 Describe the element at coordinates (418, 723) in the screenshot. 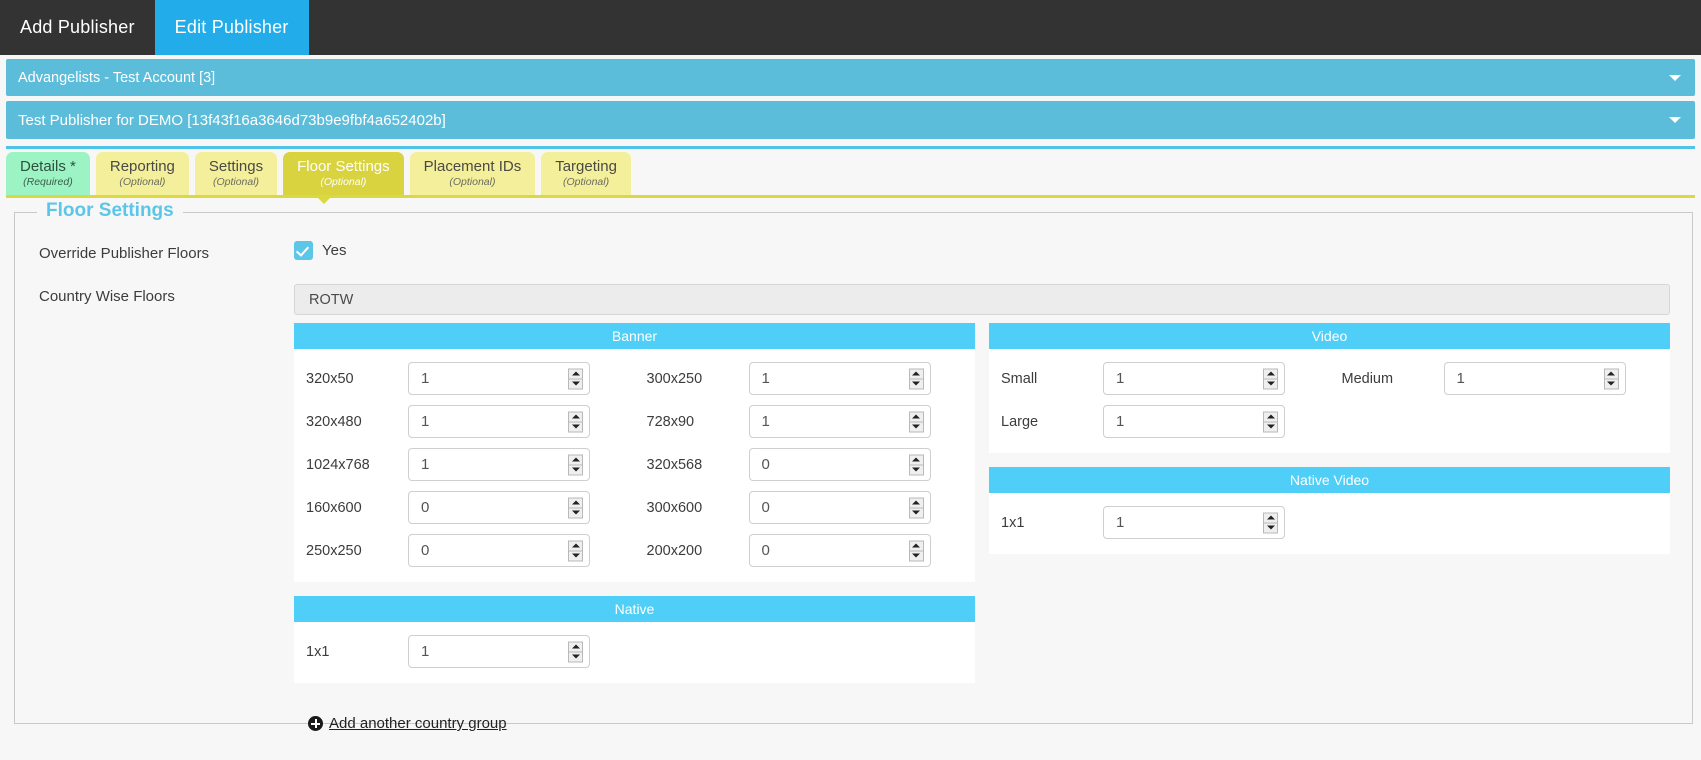

I see `add-another-country-group-label: Add another country group` at that location.